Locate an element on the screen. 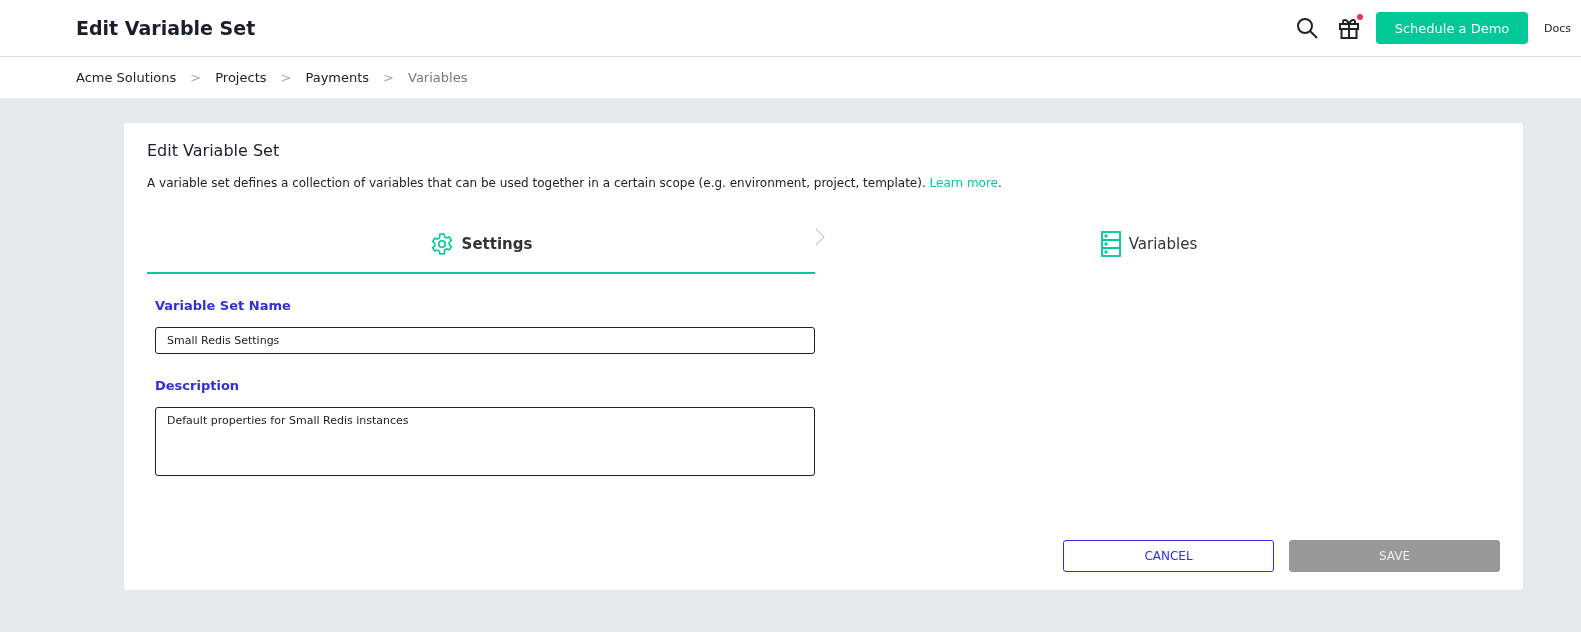  breadcrumb-link: Projects is located at coordinates (241, 77).